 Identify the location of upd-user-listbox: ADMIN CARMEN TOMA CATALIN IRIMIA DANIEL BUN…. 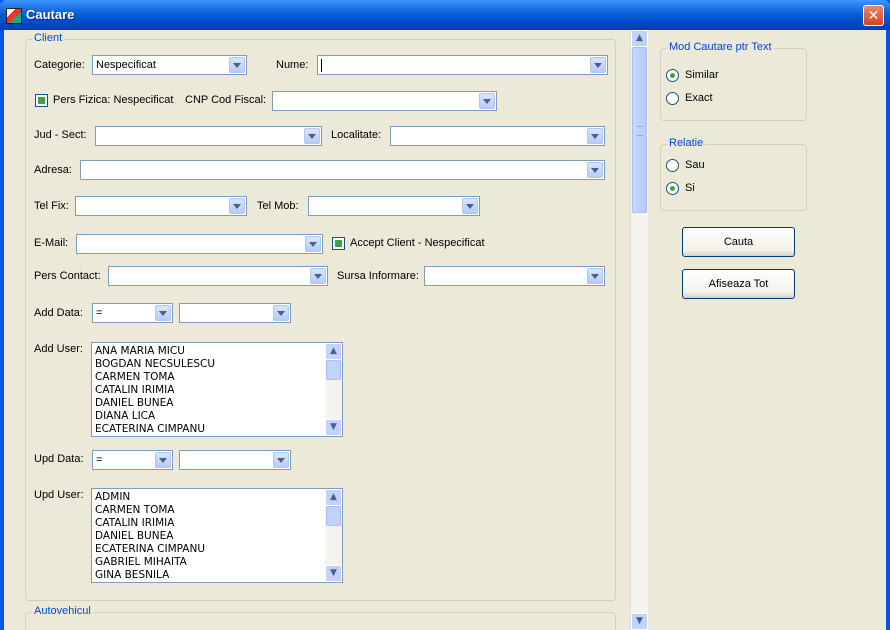
(217, 535).